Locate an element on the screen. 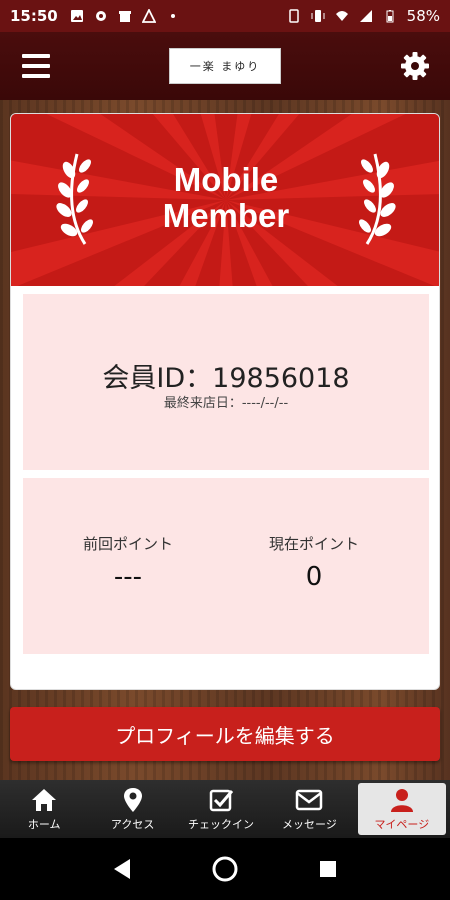  recents-button is located at coordinates (328, 869).